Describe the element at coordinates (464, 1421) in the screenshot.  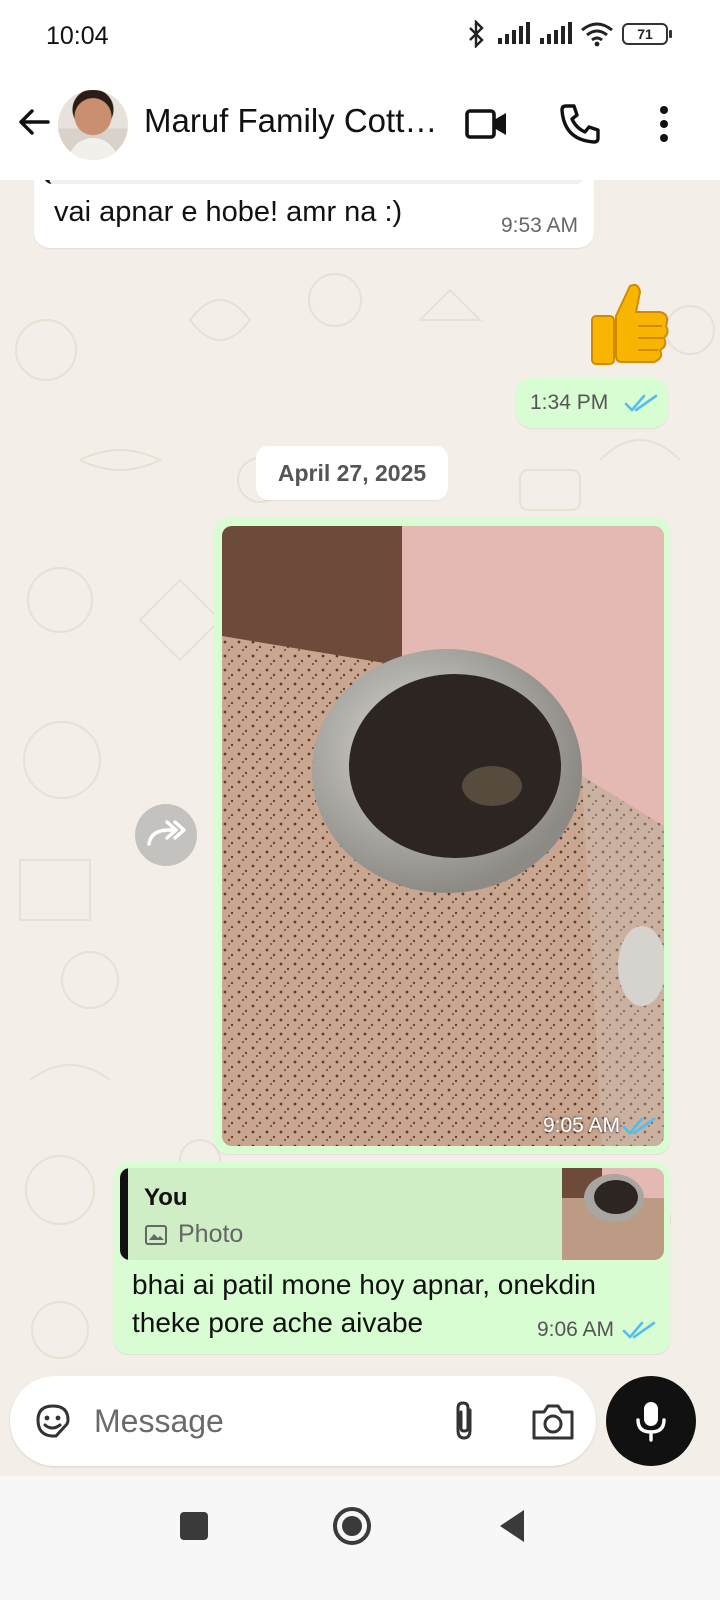
I see `attachment-icon` at that location.